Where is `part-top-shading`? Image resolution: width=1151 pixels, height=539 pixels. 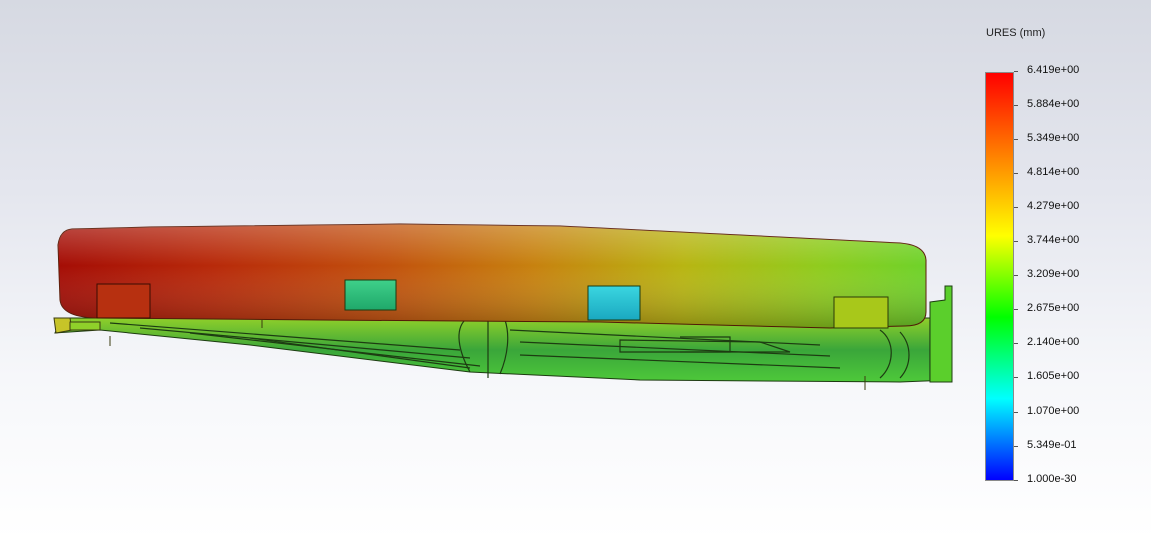 part-top-shading is located at coordinates (492, 276).